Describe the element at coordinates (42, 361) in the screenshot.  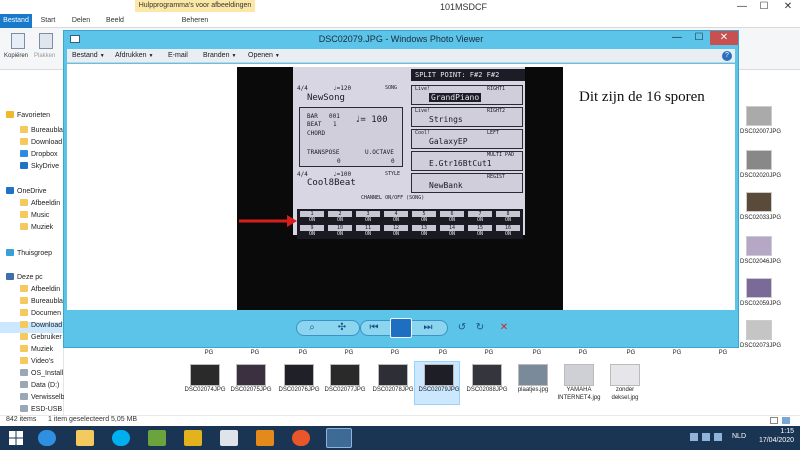
I see `nav-item: Video's` at that location.